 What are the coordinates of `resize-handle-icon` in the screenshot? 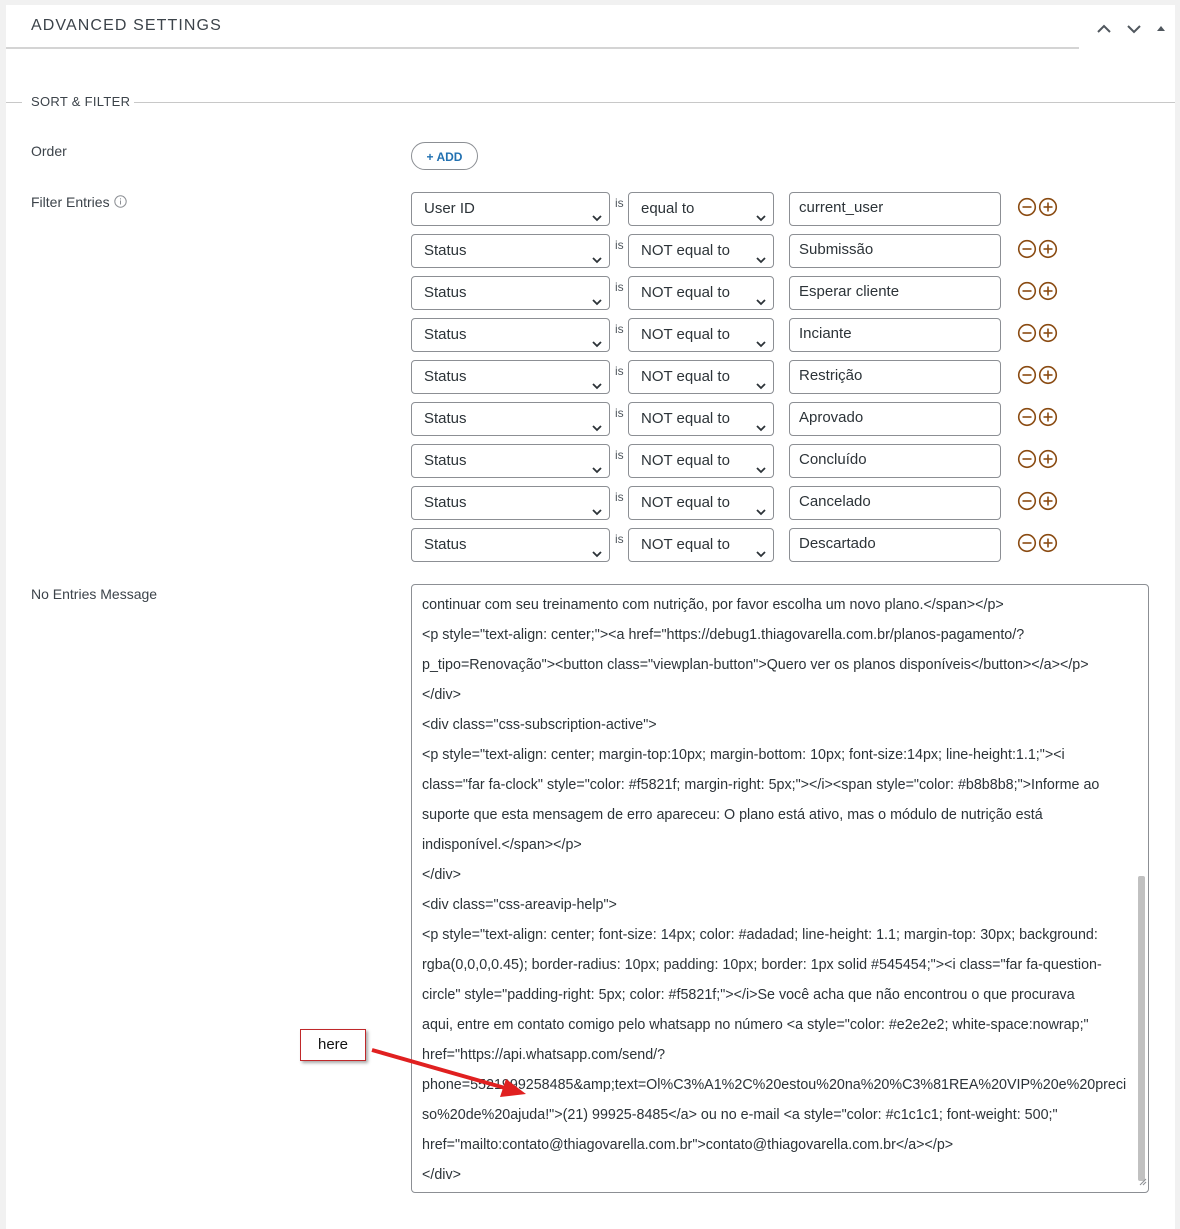 It's located at (1143, 1182).